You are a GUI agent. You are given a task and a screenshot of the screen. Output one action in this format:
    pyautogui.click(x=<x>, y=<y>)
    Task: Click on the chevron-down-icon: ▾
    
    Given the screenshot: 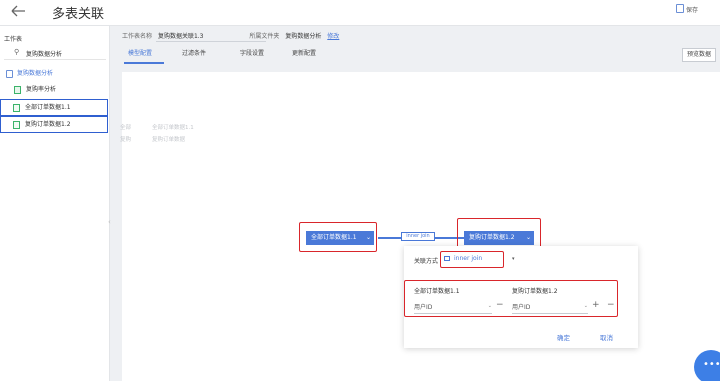 What is the action you would take?
    pyautogui.click(x=513, y=259)
    